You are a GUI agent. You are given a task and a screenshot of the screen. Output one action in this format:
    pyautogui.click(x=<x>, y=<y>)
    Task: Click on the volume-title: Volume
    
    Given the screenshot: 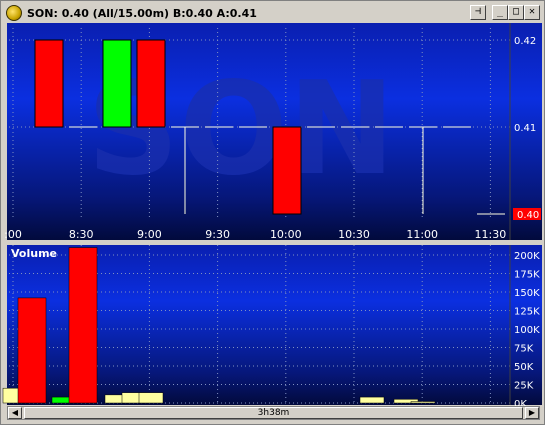 What is the action you would take?
    pyautogui.click(x=34, y=253)
    